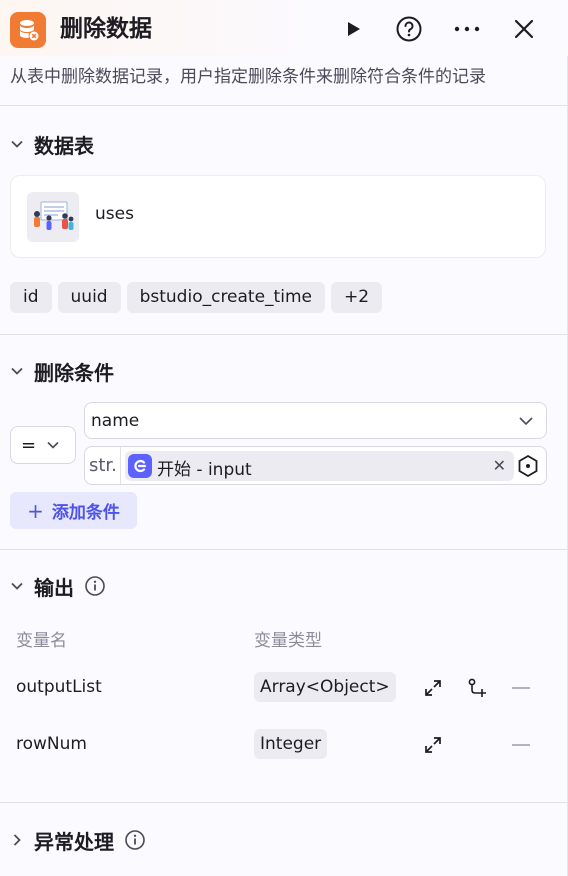 Image resolution: width=568 pixels, height=876 pixels. I want to click on play-icon, so click(354, 29).